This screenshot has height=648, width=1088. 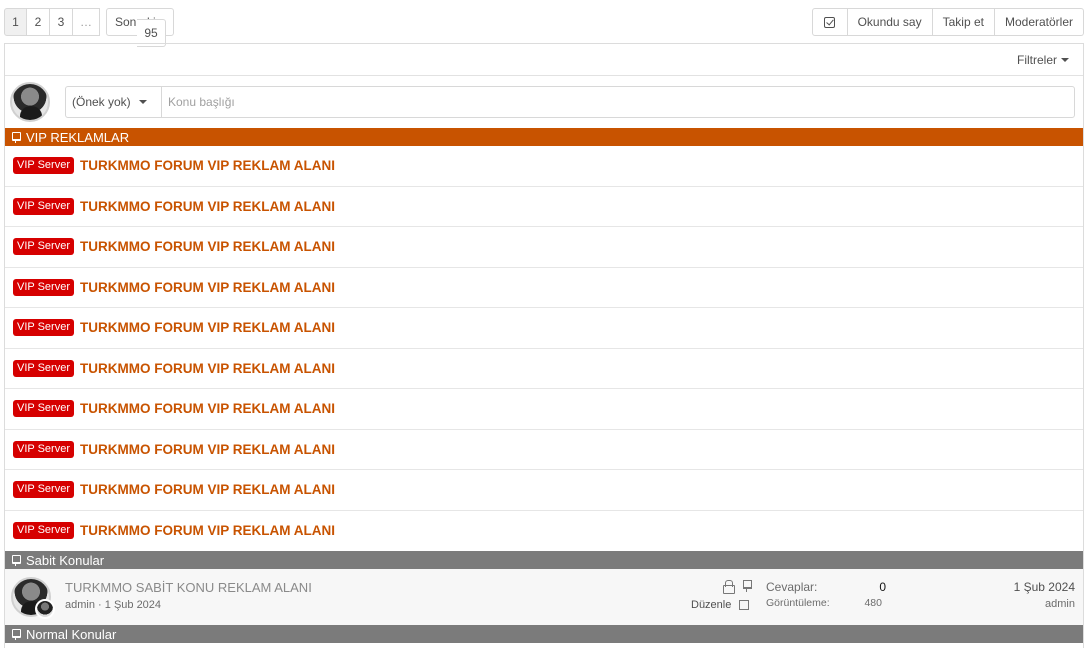 What do you see at coordinates (38, 22) in the screenshot?
I see `page-2-link: 2` at bounding box center [38, 22].